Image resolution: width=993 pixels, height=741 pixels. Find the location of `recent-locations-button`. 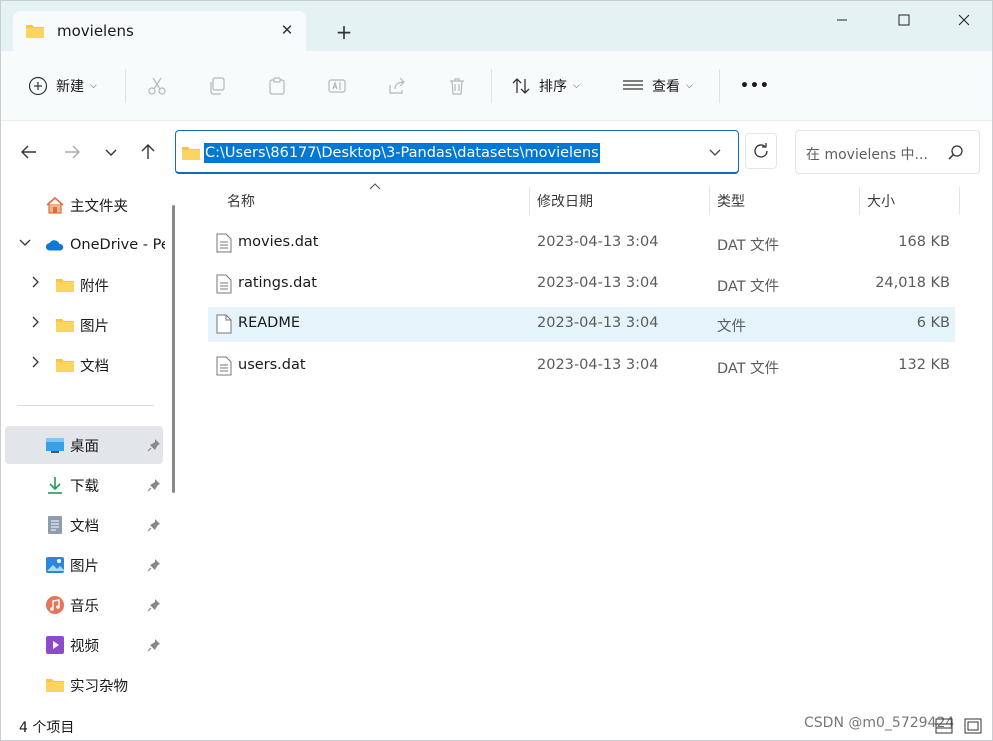

recent-locations-button is located at coordinates (111, 152).